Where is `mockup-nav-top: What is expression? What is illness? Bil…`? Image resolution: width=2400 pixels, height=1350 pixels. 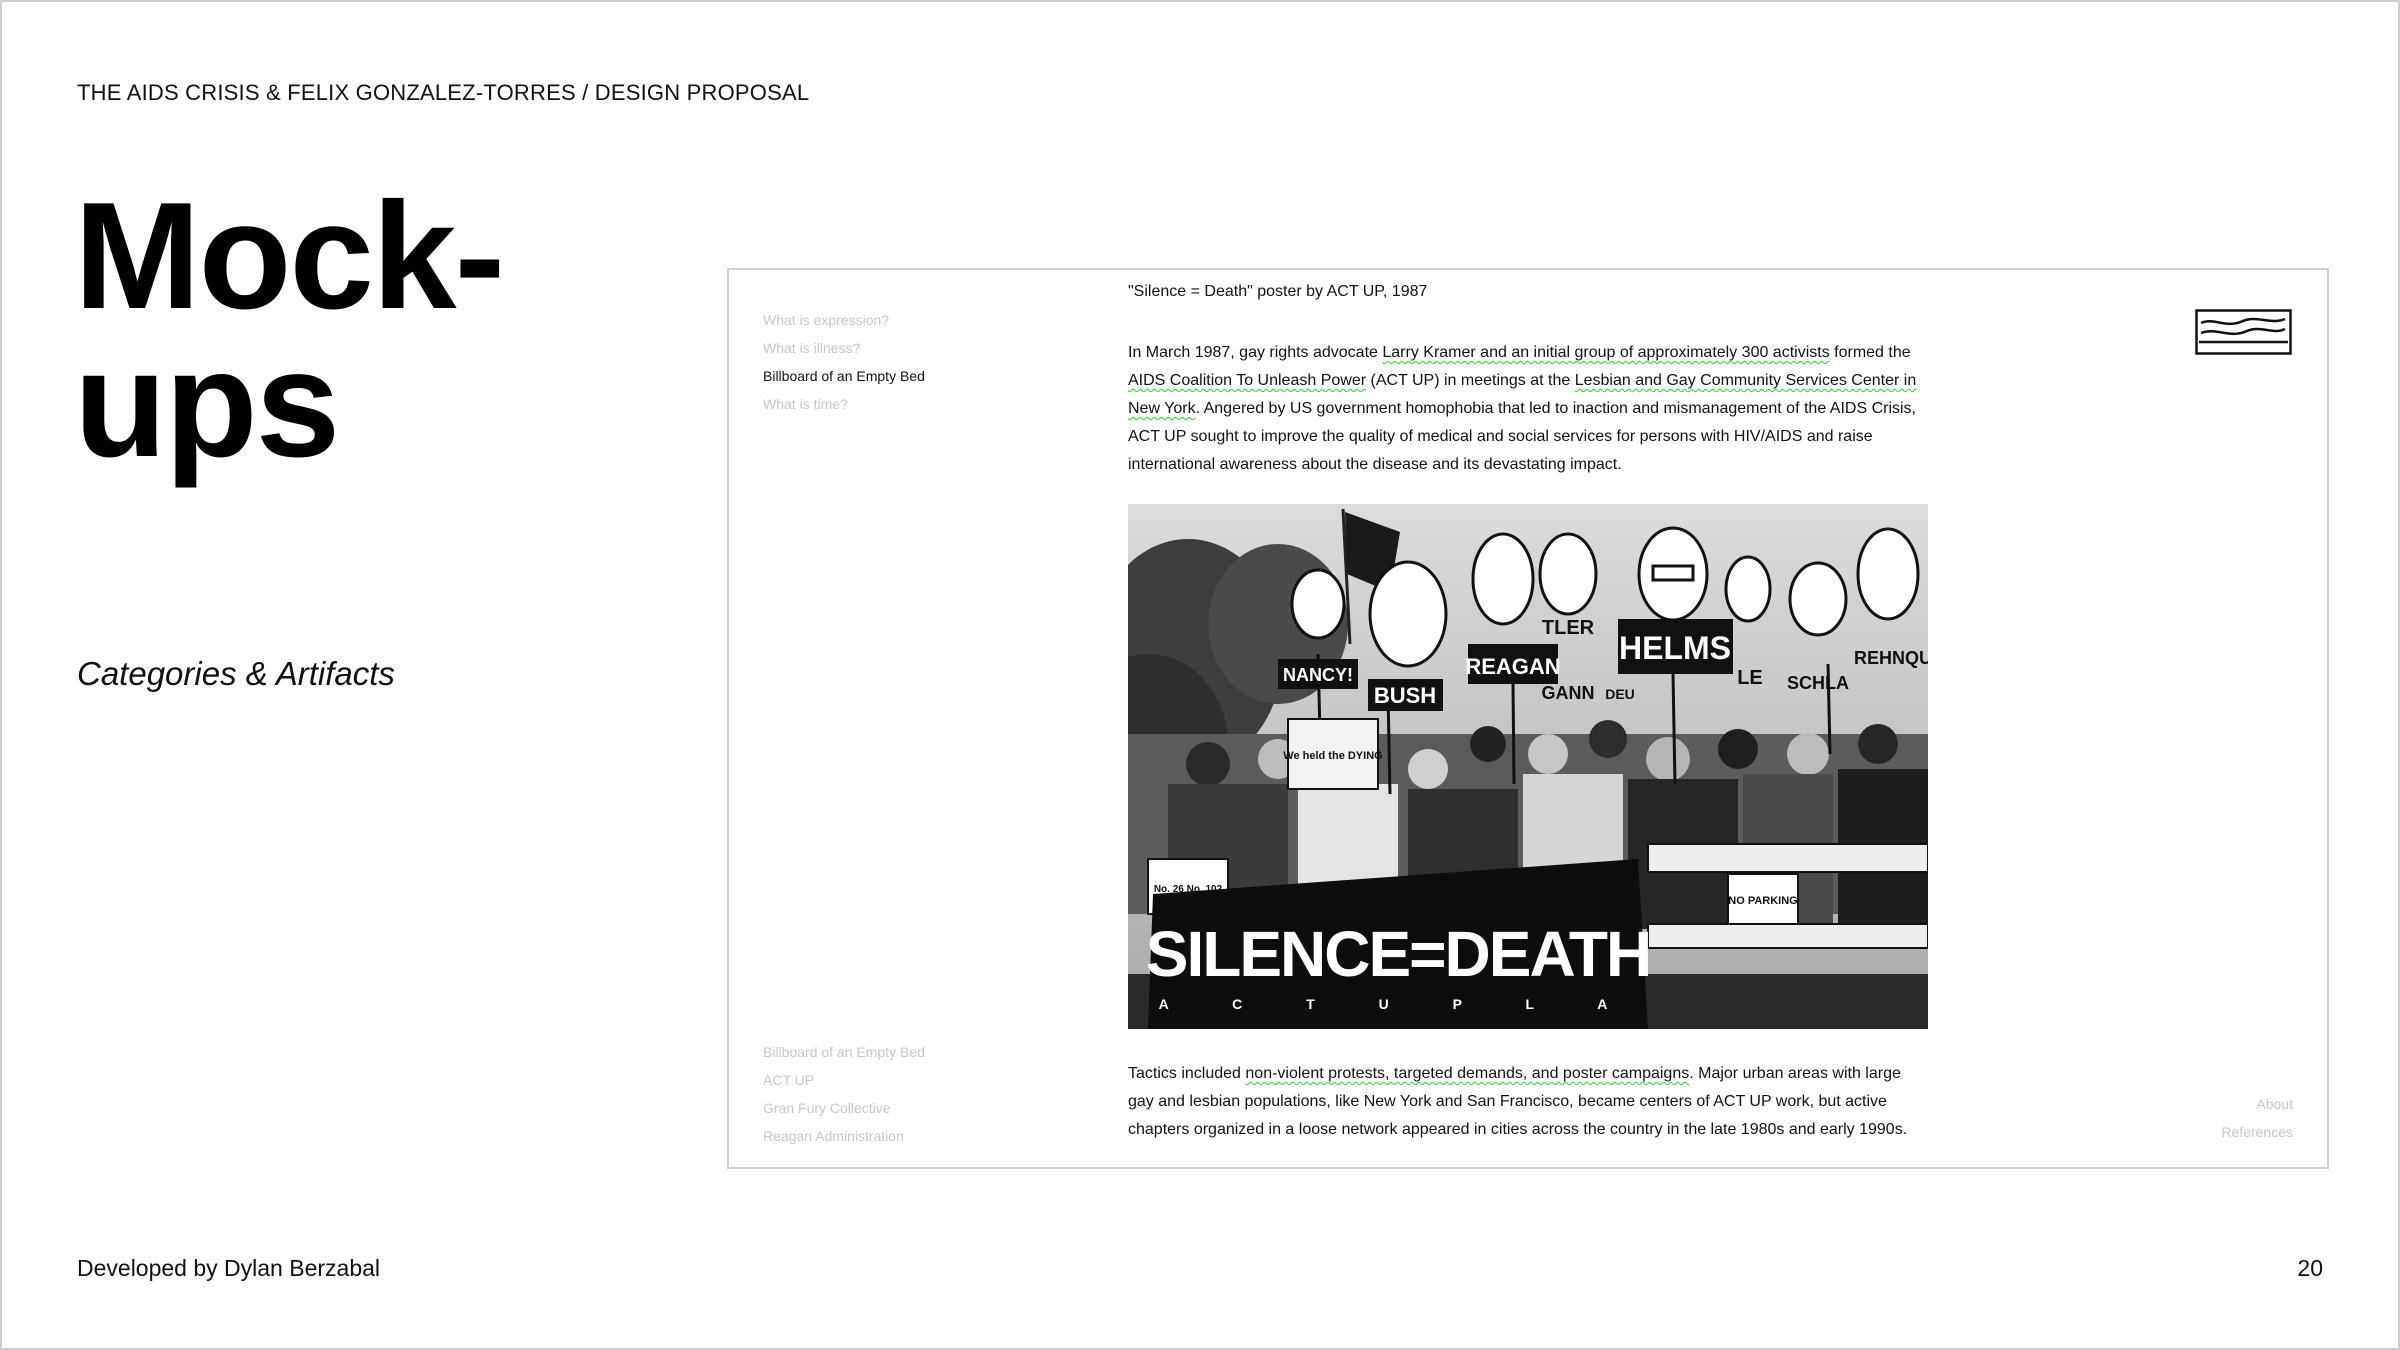 mockup-nav-top: What is expression? What is illness? Bil… is located at coordinates (844, 362).